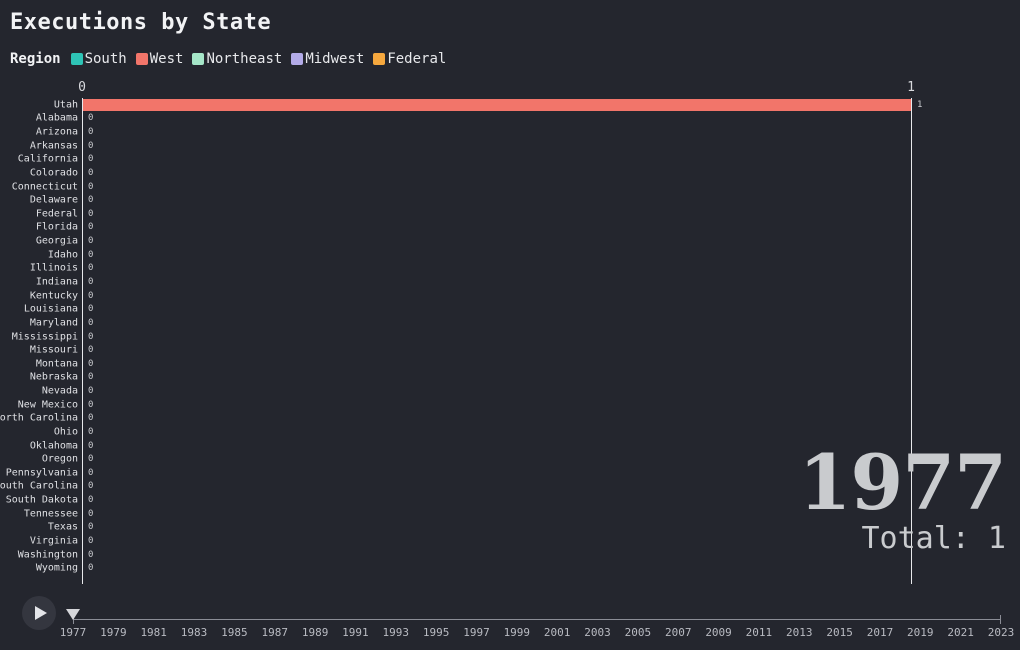  Describe the element at coordinates (510, 146) in the screenshot. I see `table-row: Arkansas 0` at that location.